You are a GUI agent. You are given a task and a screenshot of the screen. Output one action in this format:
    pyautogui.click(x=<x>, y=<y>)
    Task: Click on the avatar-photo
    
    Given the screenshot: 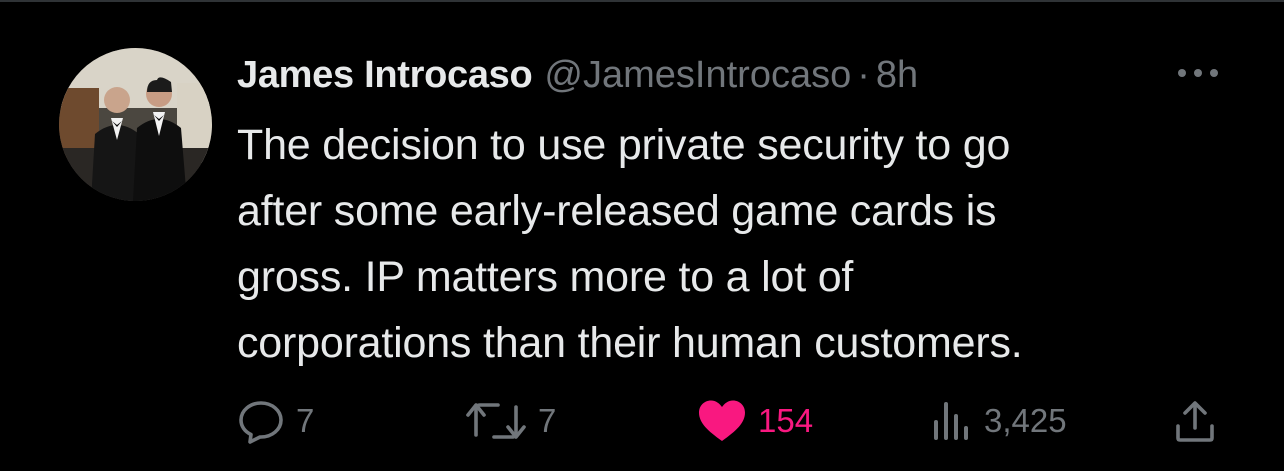 What is the action you would take?
    pyautogui.click(x=135, y=124)
    